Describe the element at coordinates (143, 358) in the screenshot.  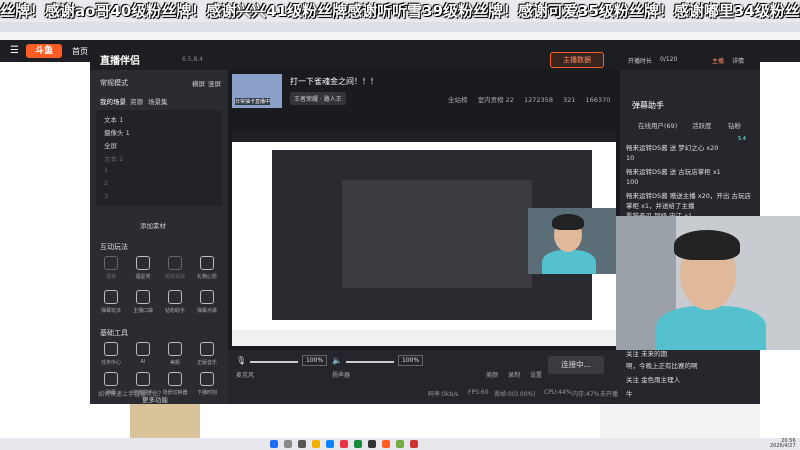
I see `tool-ai: AI` at that location.